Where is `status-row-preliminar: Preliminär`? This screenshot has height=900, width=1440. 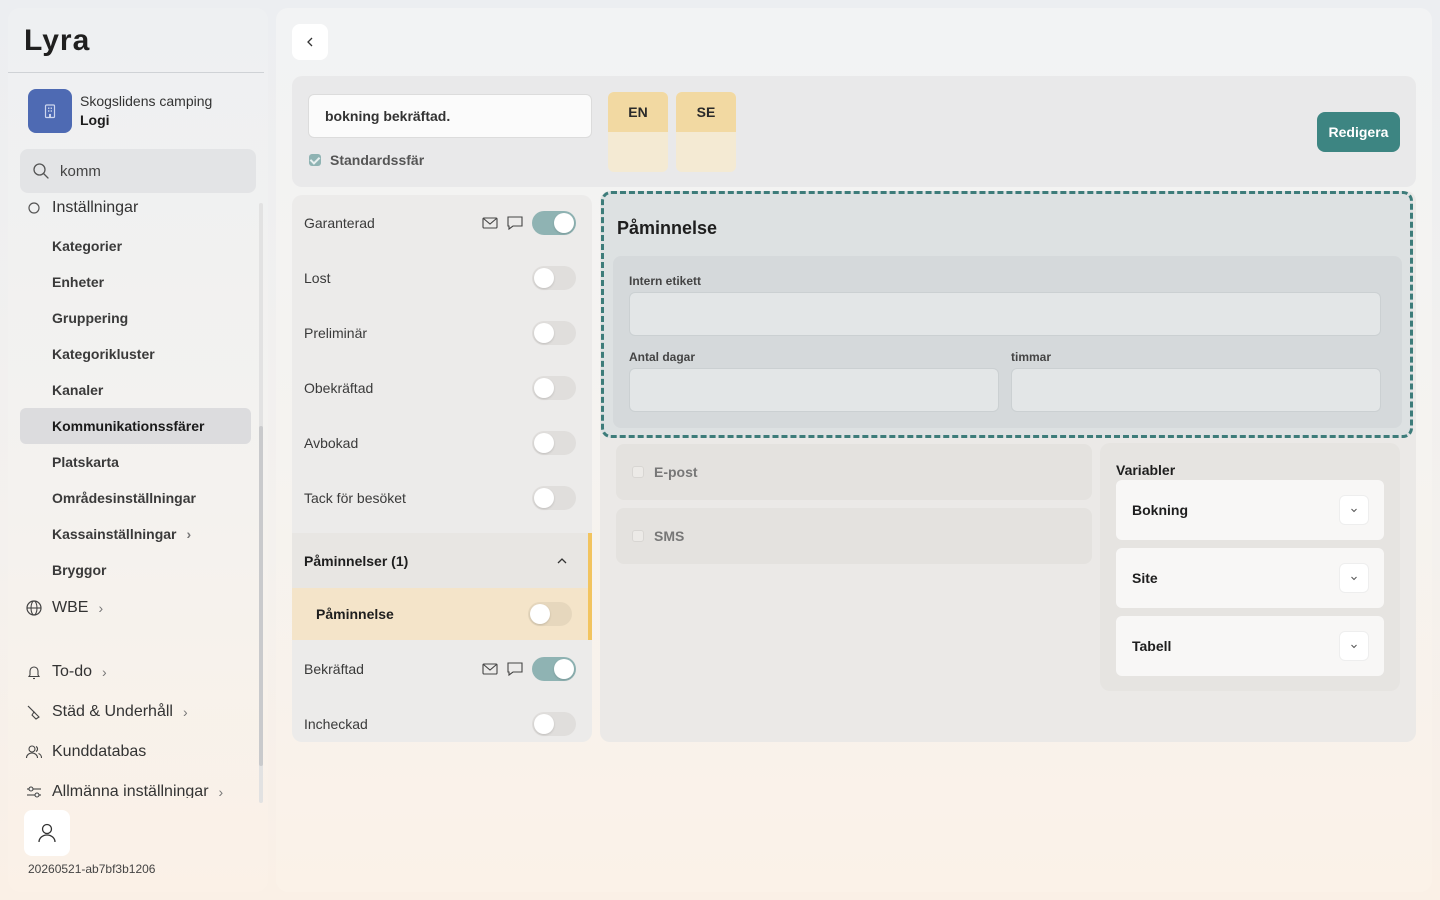
status-row-preliminar: Preliminär is located at coordinates (442, 332).